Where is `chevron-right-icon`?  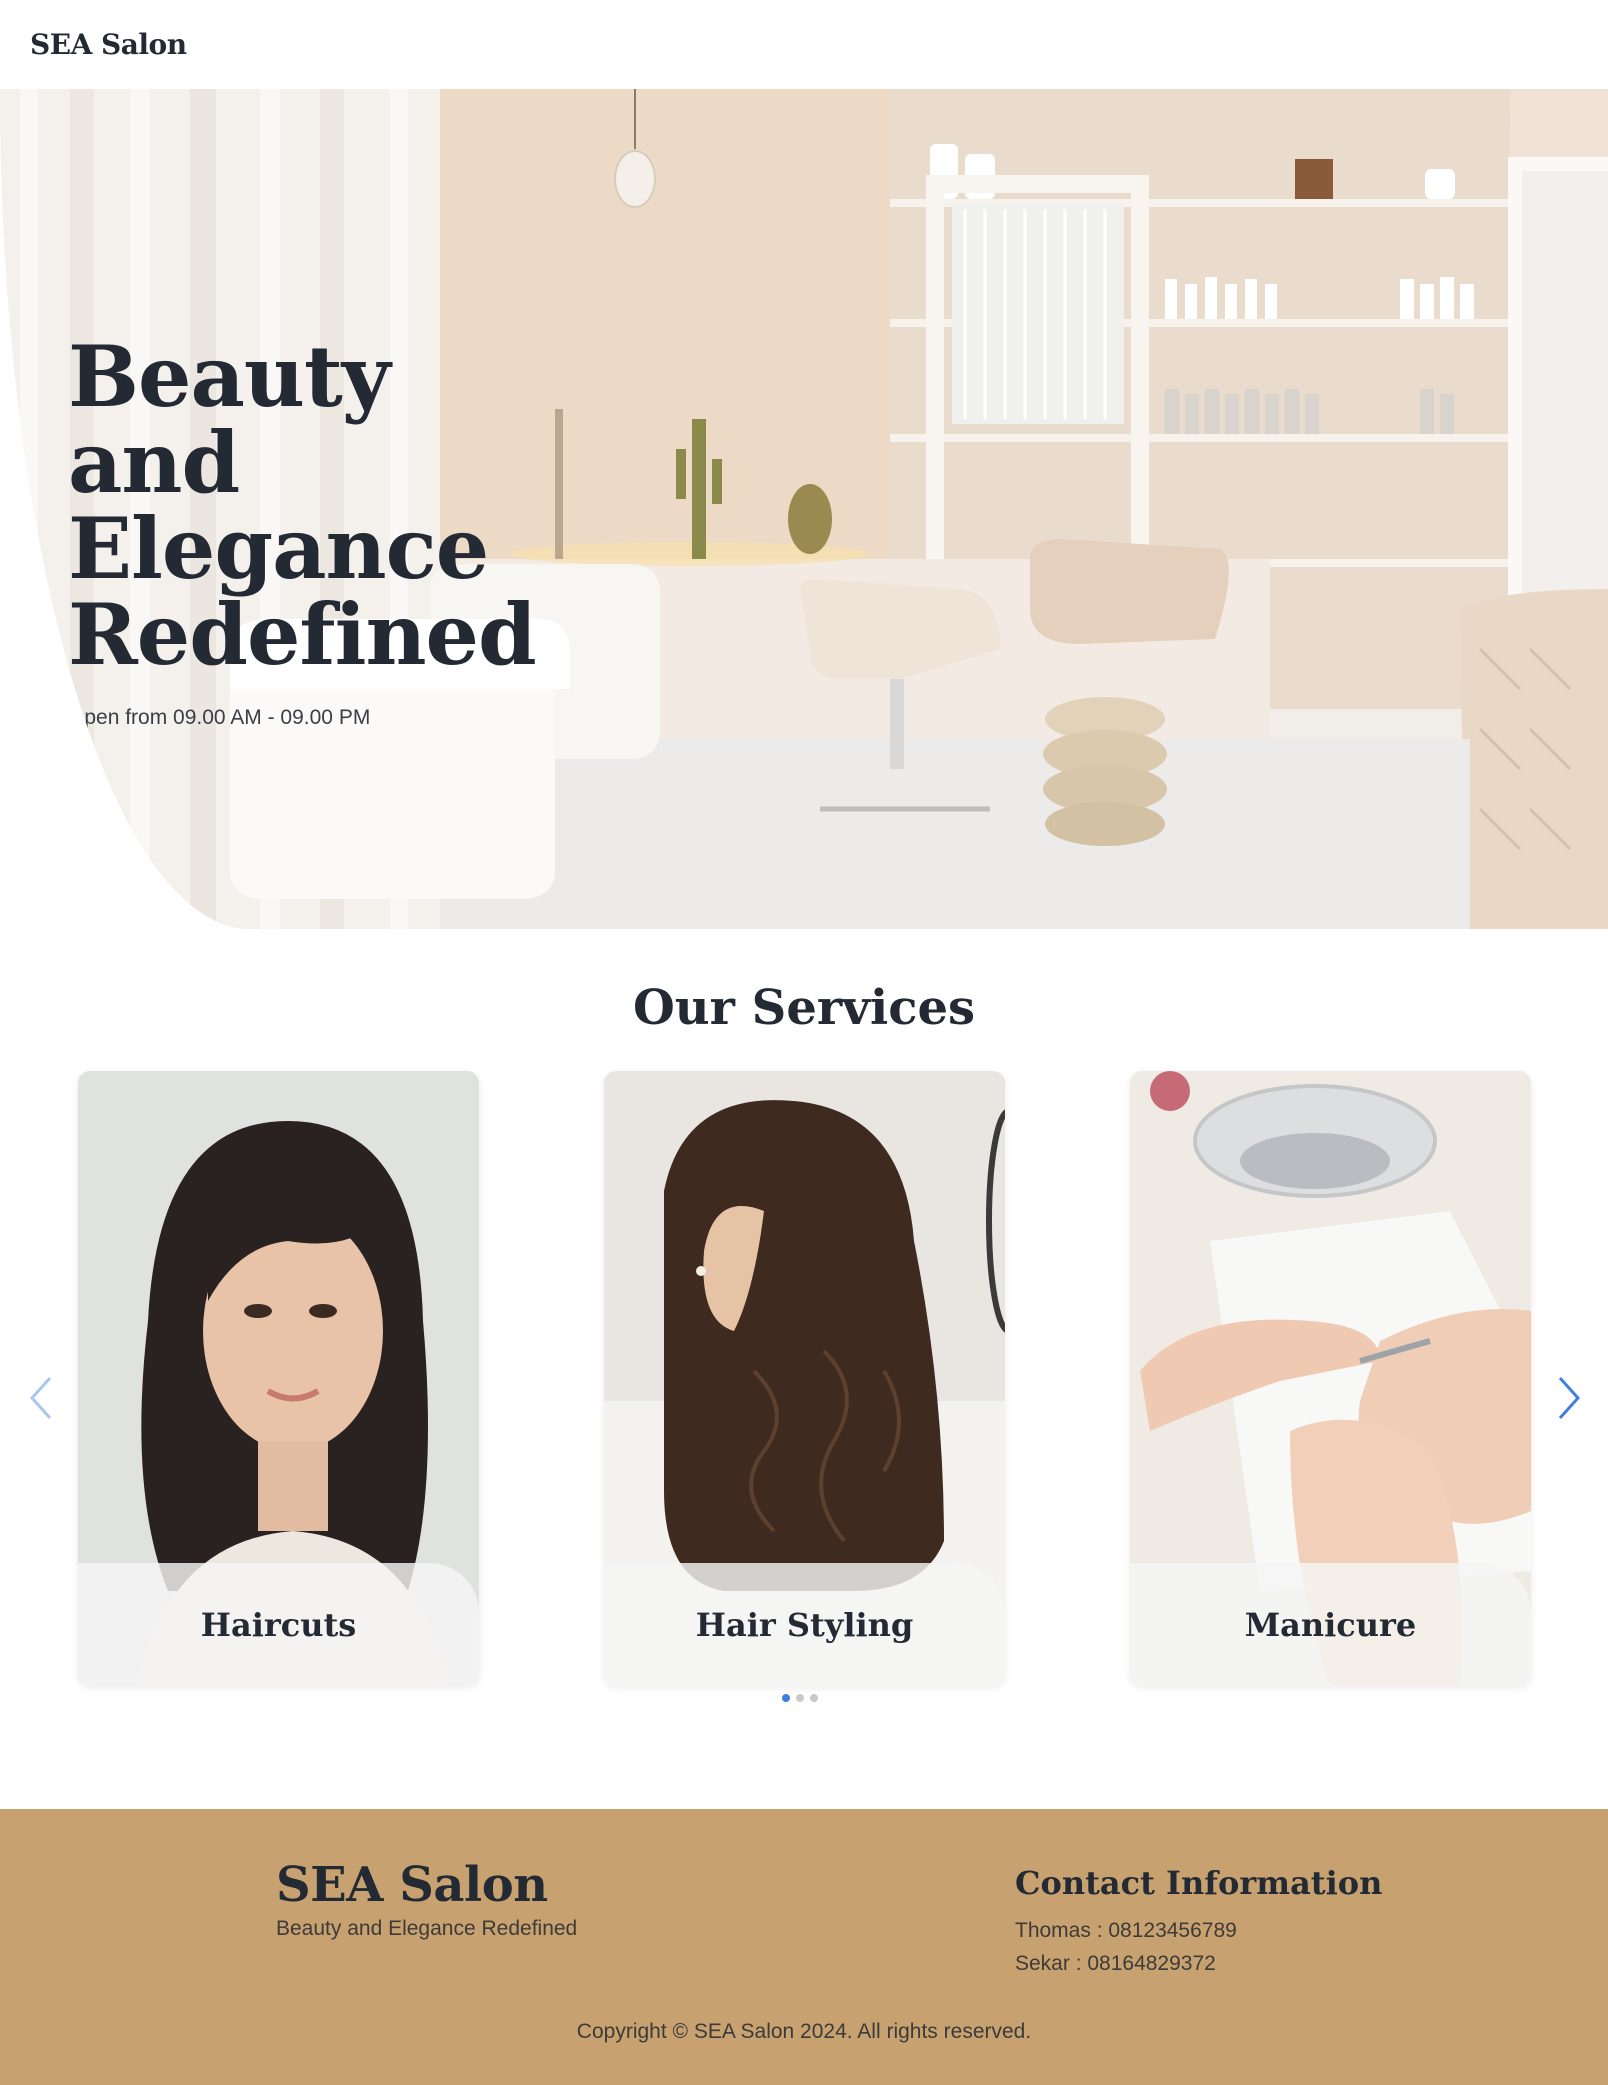 chevron-right-icon is located at coordinates (1569, 1398).